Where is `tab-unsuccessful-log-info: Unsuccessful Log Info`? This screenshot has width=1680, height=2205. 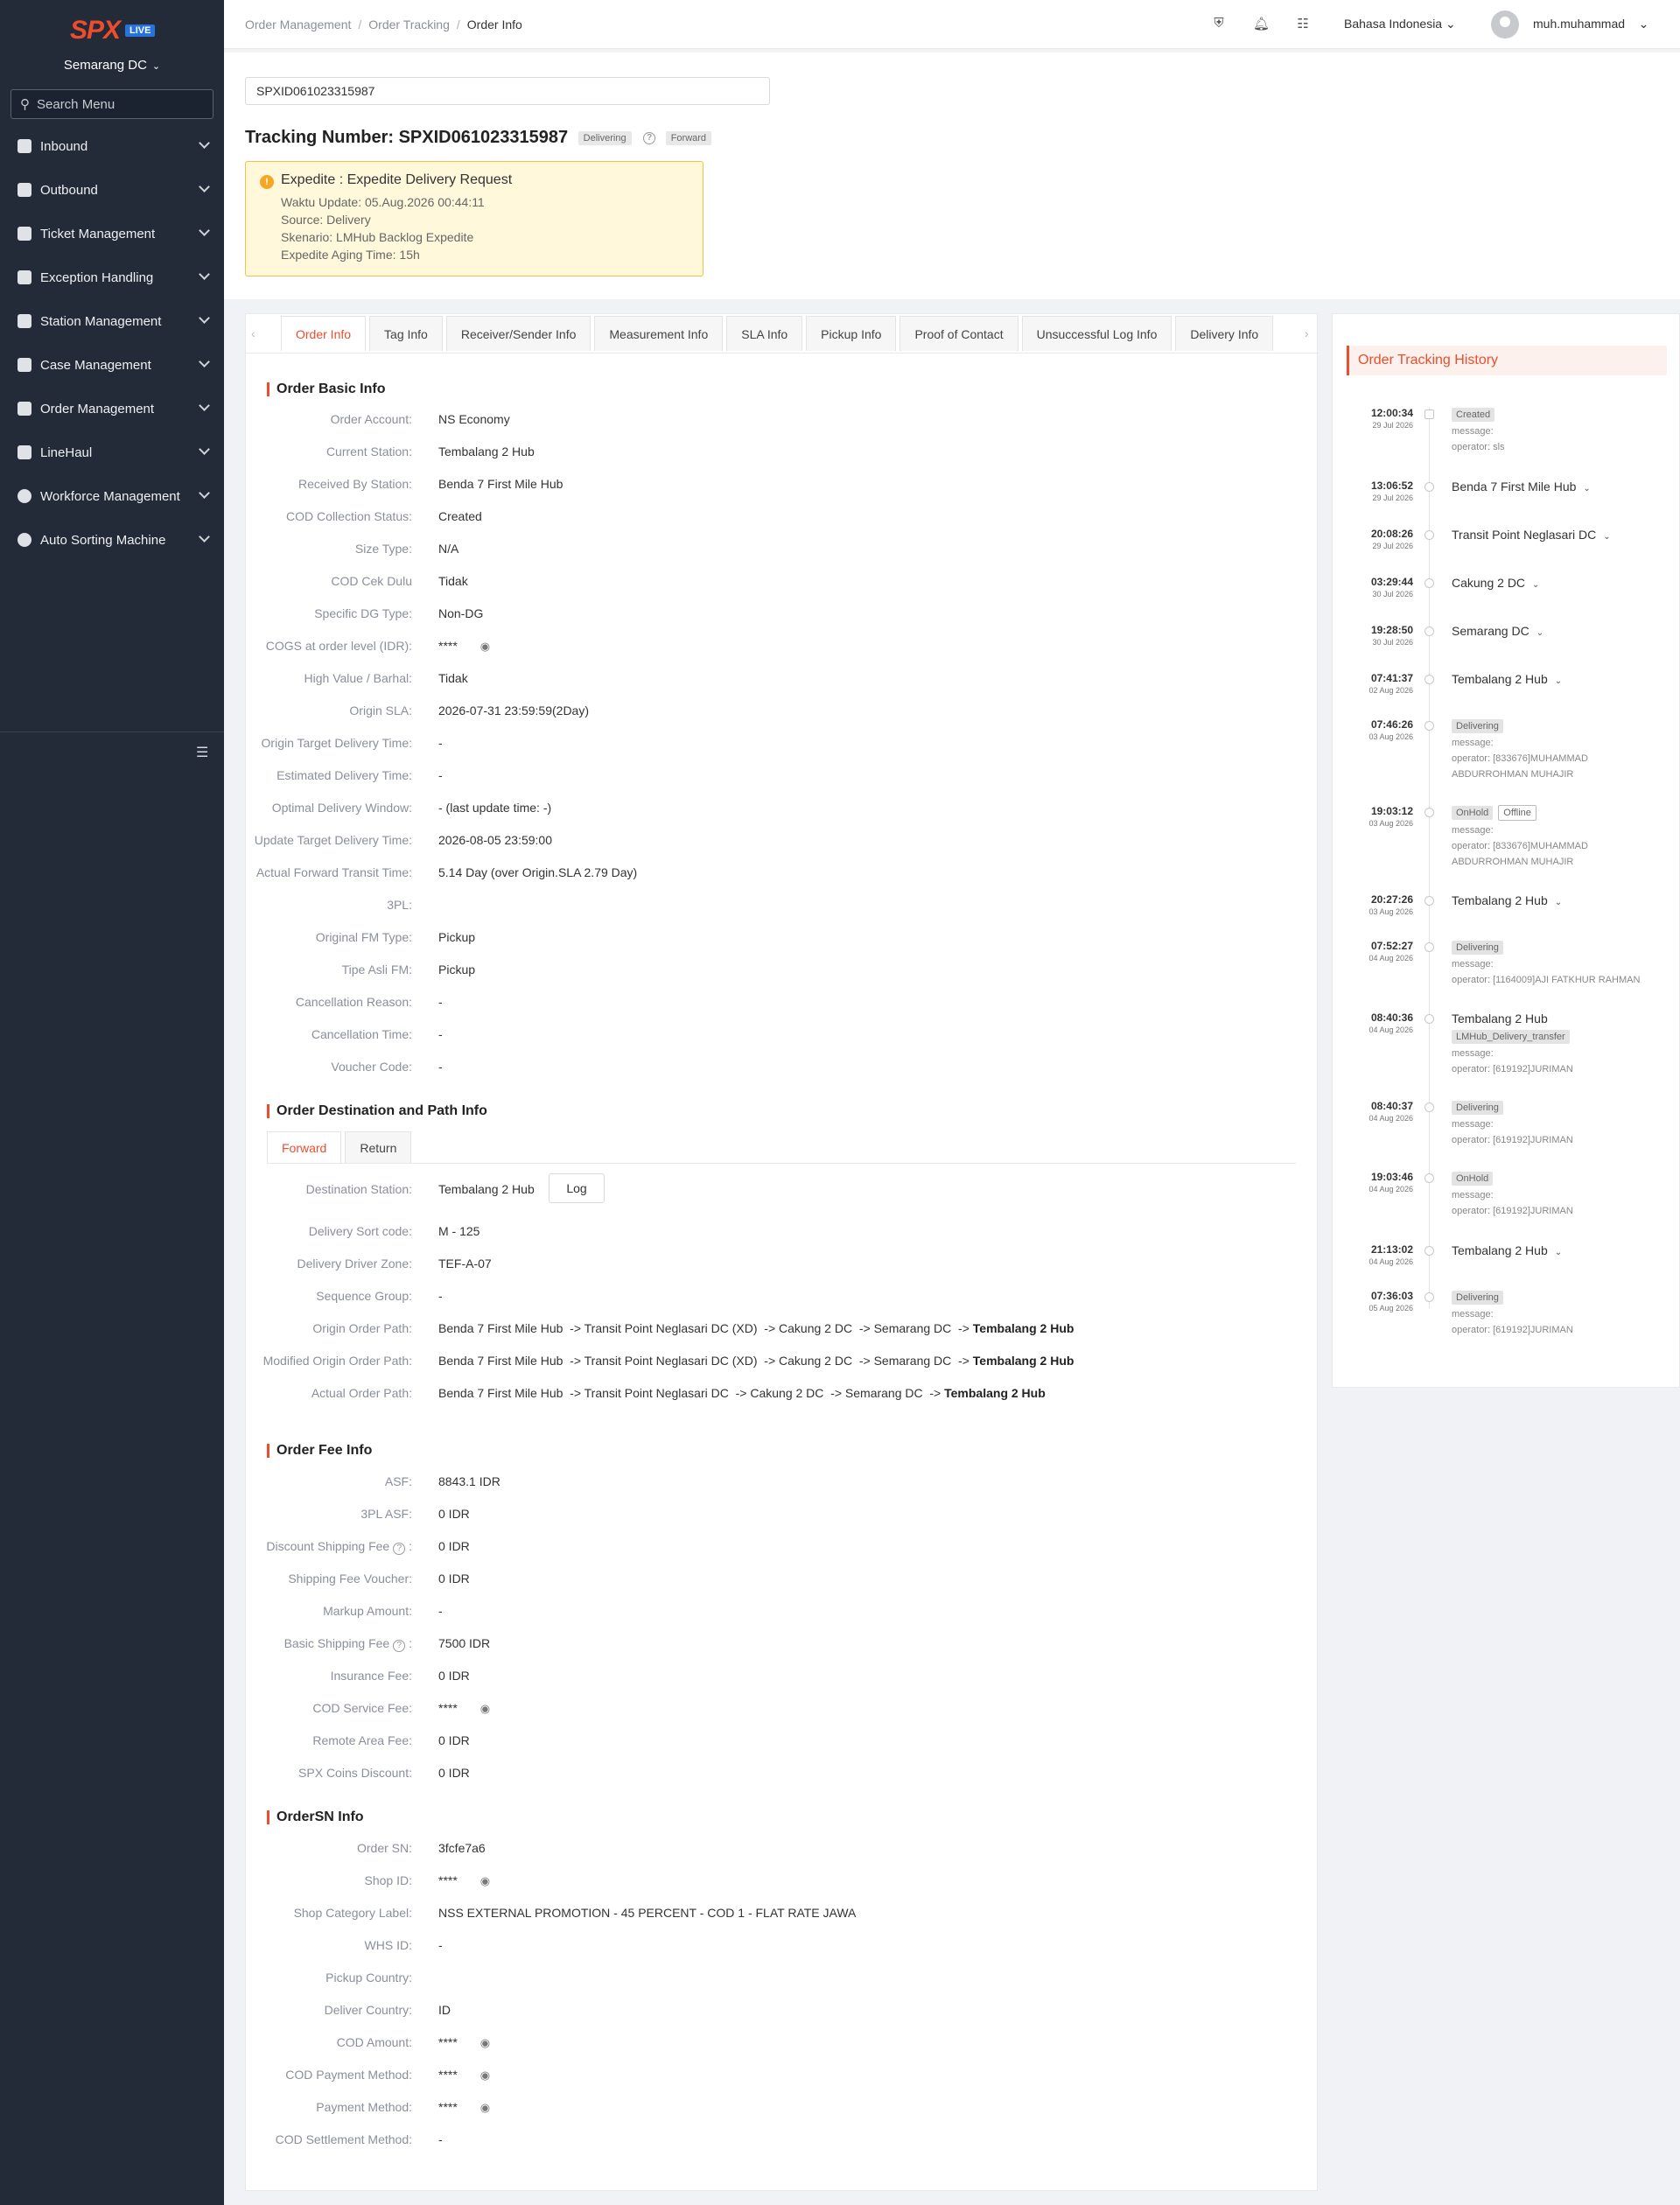
tab-unsuccessful-log-info: Unsuccessful Log Info is located at coordinates (1096, 333).